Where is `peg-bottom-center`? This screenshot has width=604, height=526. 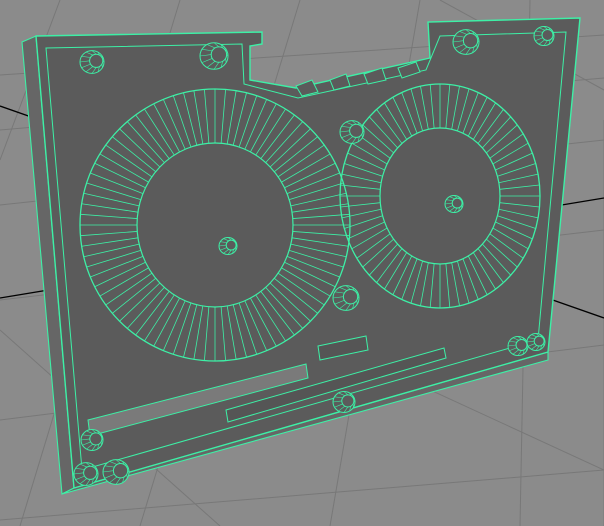 peg-bottom-center is located at coordinates (344, 402).